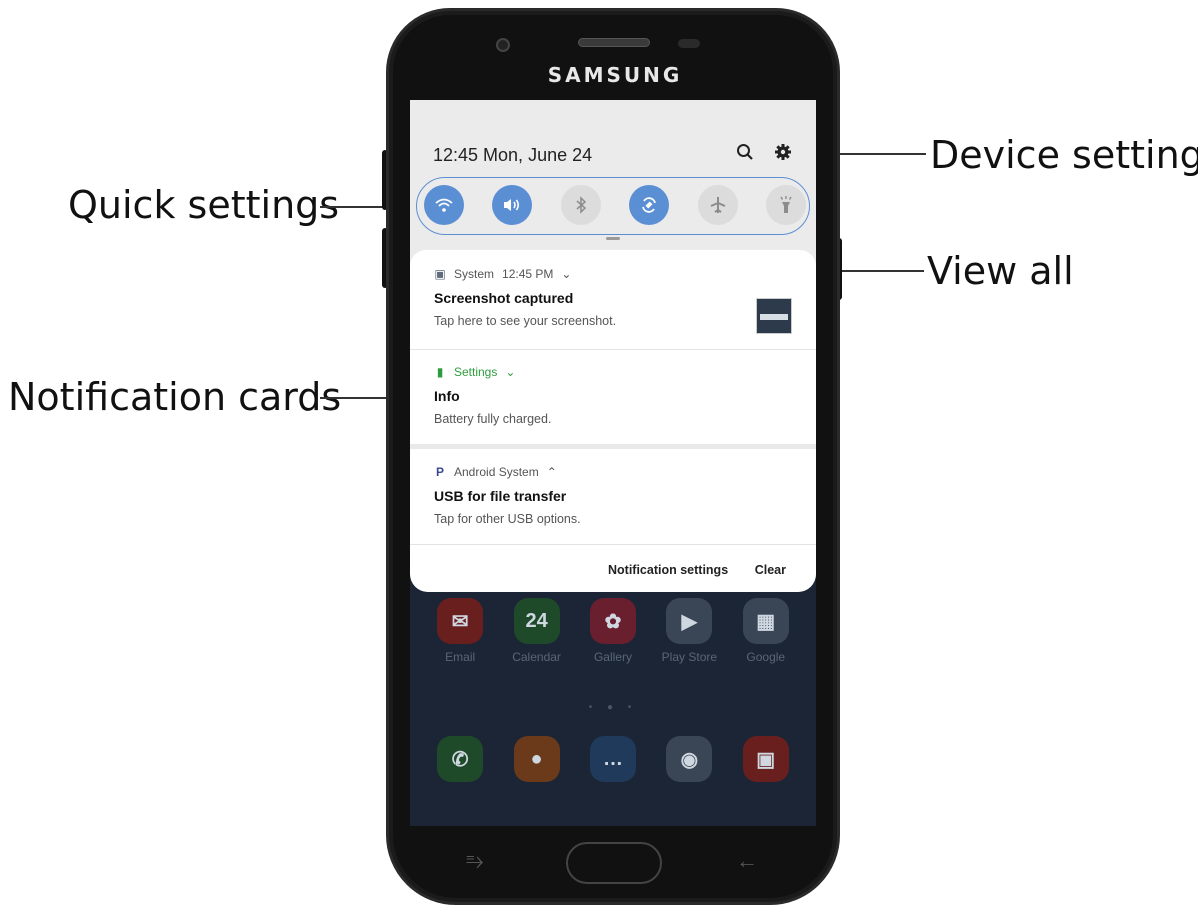 The image size is (1198, 905). I want to click on dock-contacts: ●, so click(537, 759).